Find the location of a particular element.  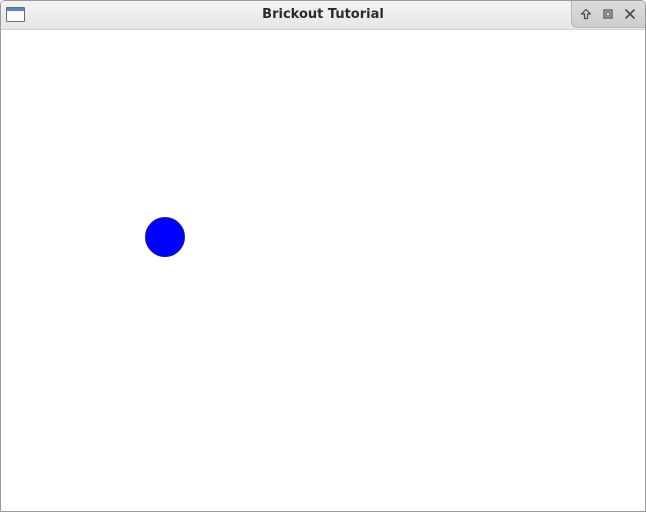

window-icon-bar is located at coordinates (15, 9).